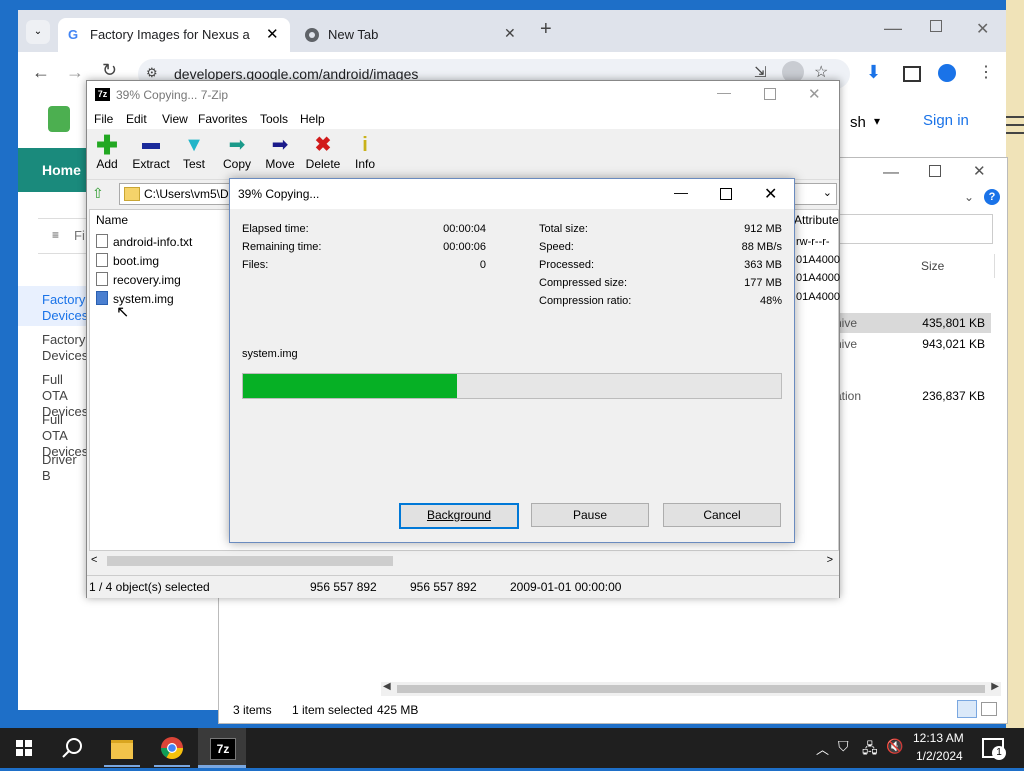  I want to click on menu-view: View, so click(175, 119).